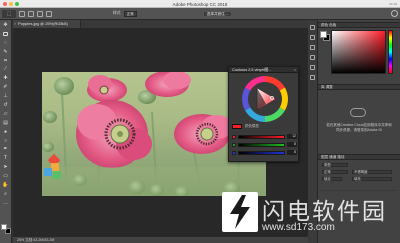  Describe the element at coordinates (237, 126) in the screenshot. I see `current-color-swatch` at that location.